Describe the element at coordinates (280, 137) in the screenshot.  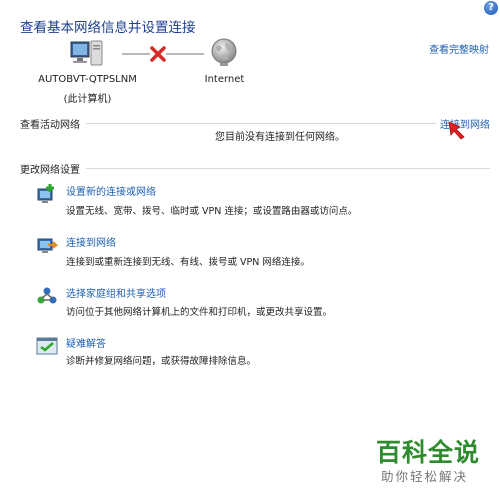
I see `no-network-message: 您目前没有连接到任何网络。` at that location.